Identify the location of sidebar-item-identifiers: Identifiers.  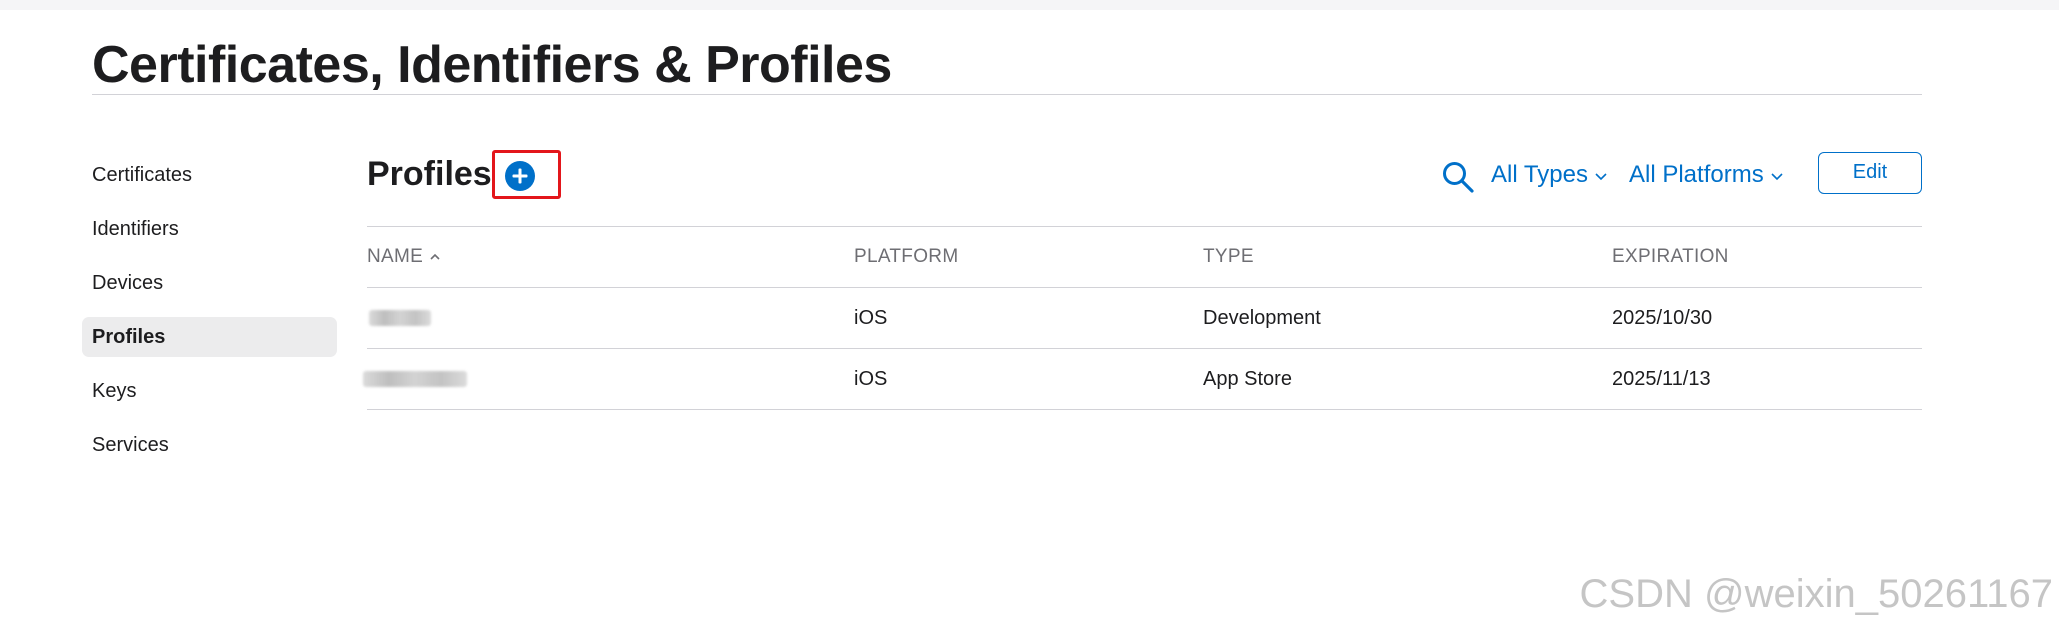
(209, 229).